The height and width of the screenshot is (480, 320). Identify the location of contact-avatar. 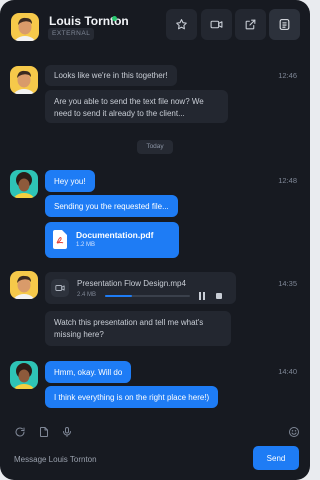
(25, 27).